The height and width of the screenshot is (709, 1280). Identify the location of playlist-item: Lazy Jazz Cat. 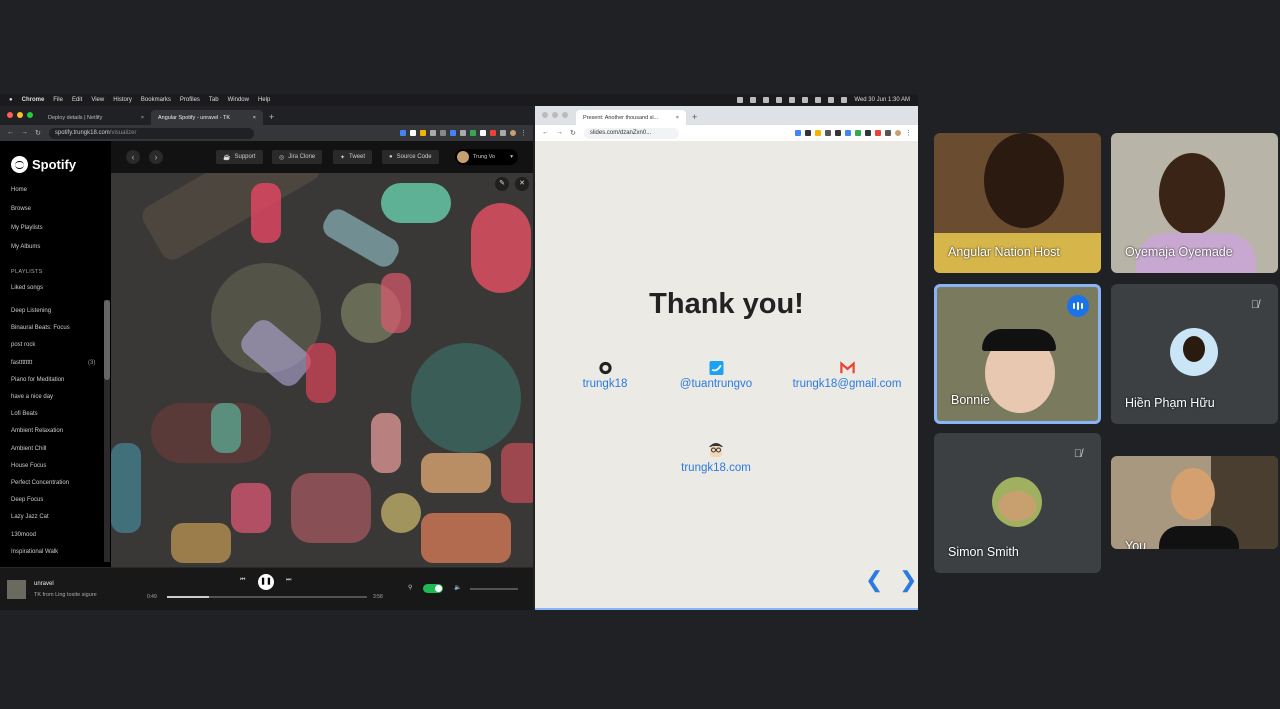
(30, 517).